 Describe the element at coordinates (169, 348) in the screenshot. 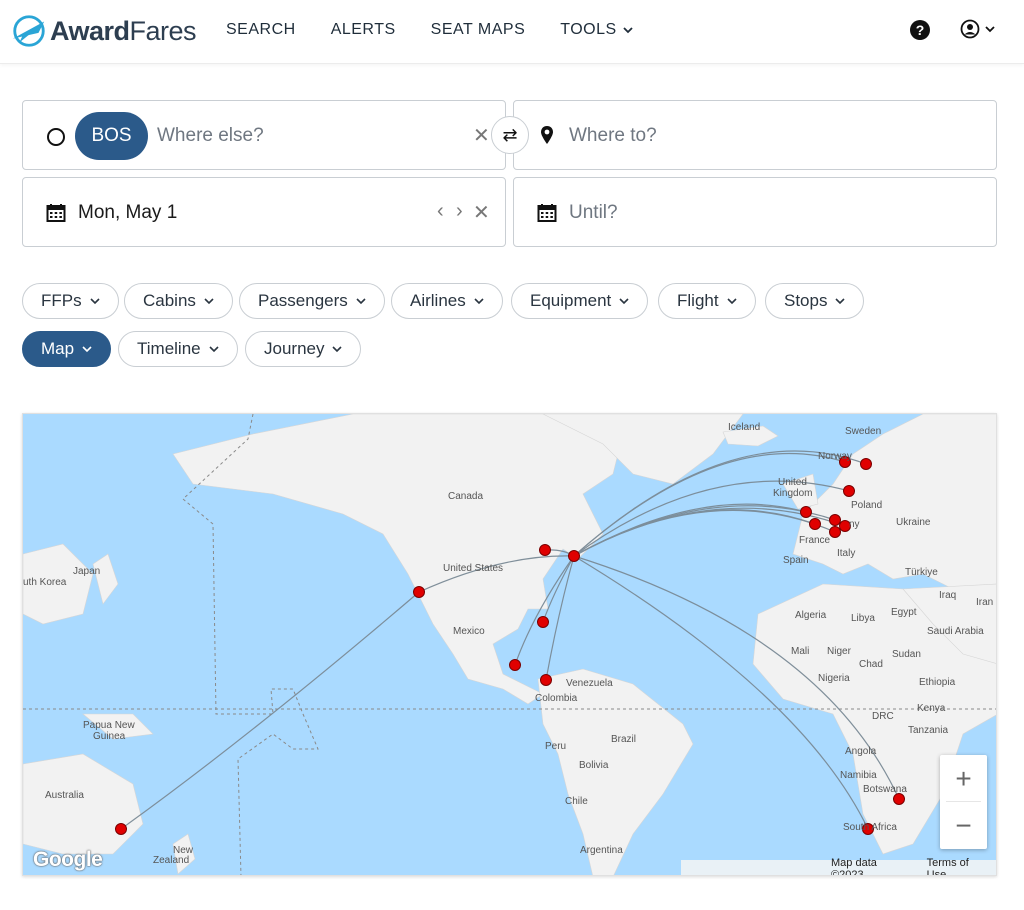

I see `view-timeline-label: Timeline` at that location.